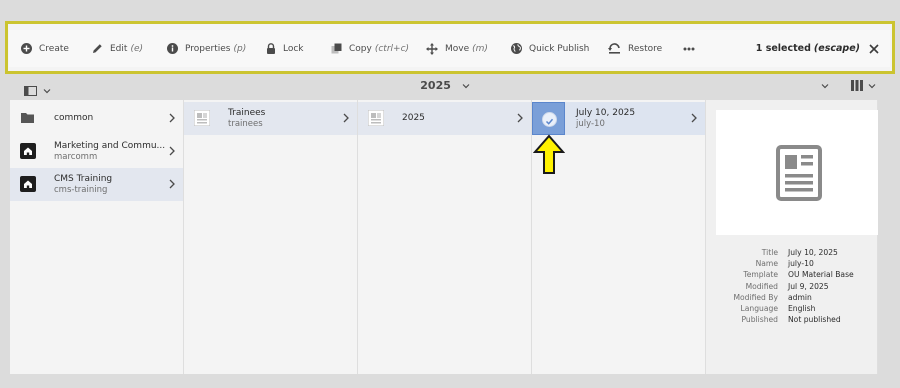 The width and height of the screenshot is (900, 388). I want to click on quick-publish-button: Quick Publish, so click(550, 48).